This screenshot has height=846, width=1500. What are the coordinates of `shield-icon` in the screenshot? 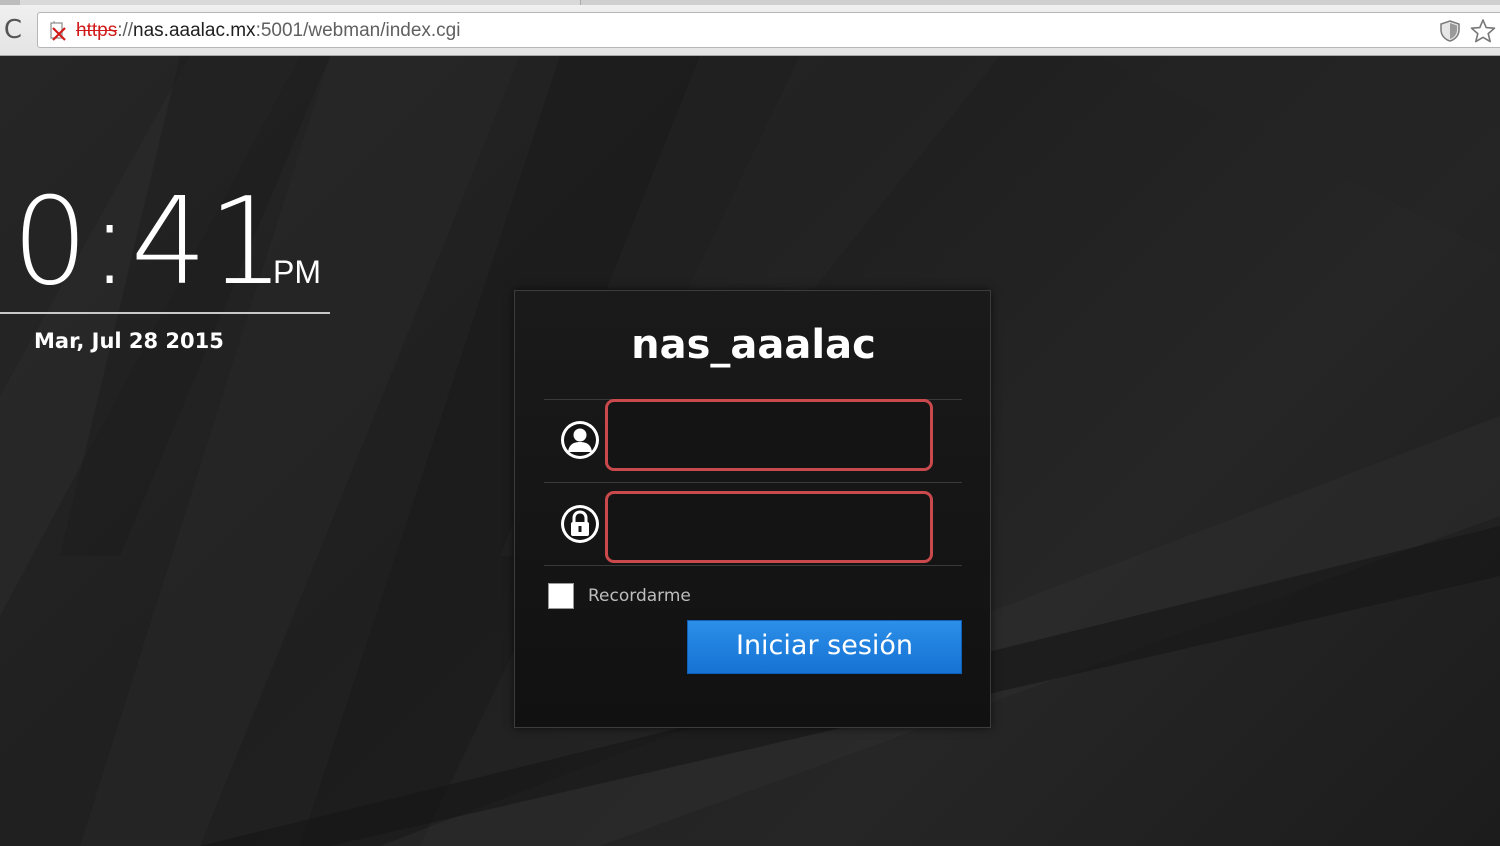 It's located at (1450, 31).